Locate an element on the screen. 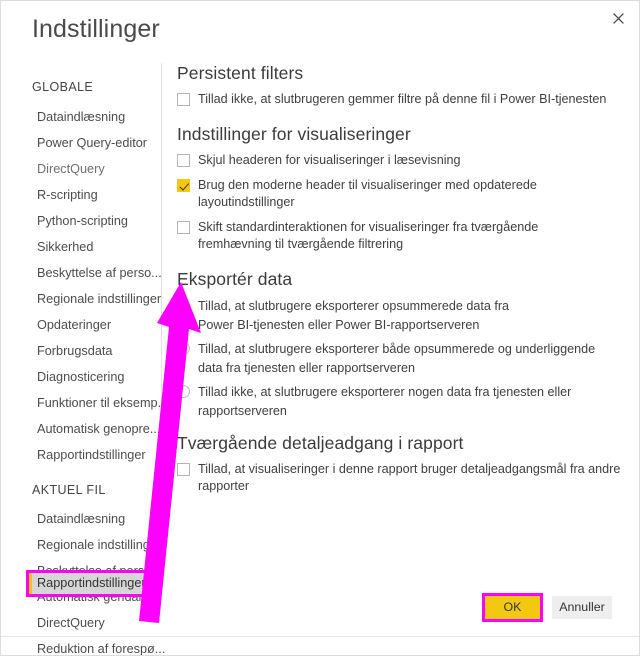 The height and width of the screenshot is (656, 640). radio-export-summarized-data is located at coordinates (183, 305).